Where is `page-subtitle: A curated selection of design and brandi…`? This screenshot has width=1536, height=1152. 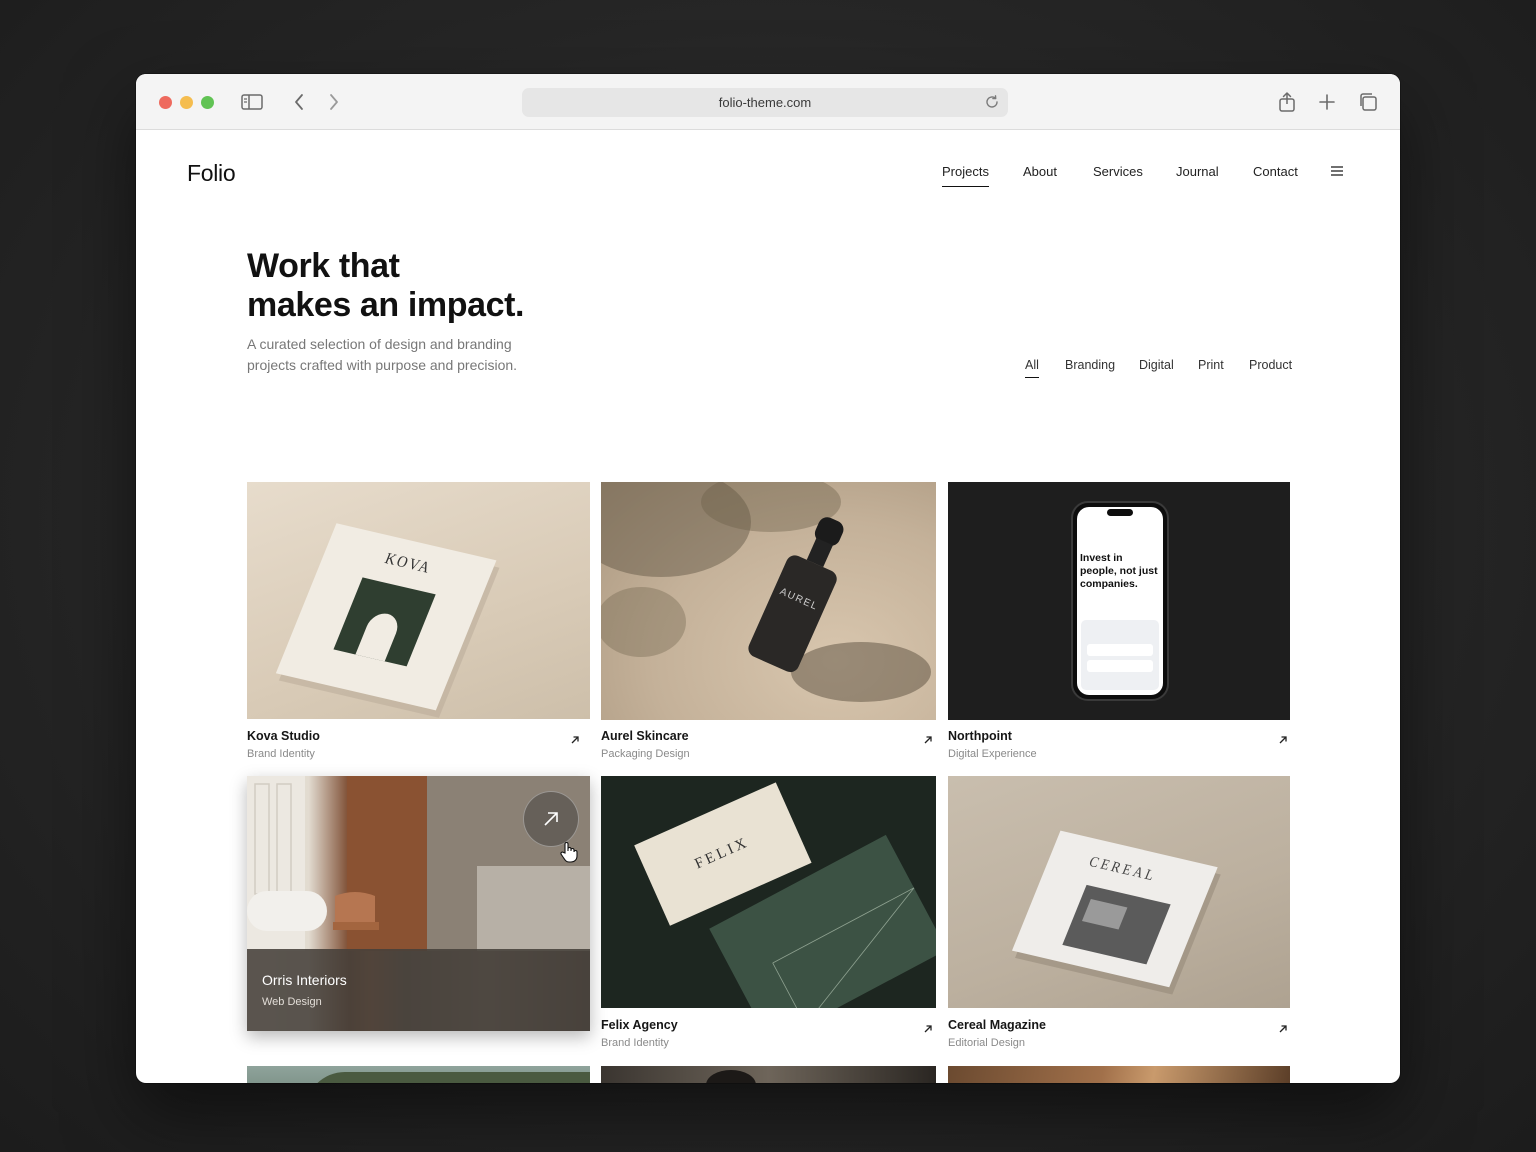
page-subtitle: A curated selection of design and brandi… is located at coordinates (382, 354).